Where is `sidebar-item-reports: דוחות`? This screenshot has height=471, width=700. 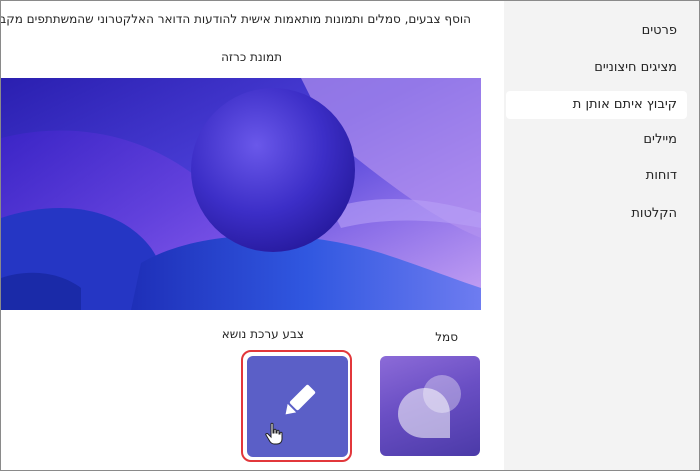 sidebar-item-reports: דוחות is located at coordinates (661, 175).